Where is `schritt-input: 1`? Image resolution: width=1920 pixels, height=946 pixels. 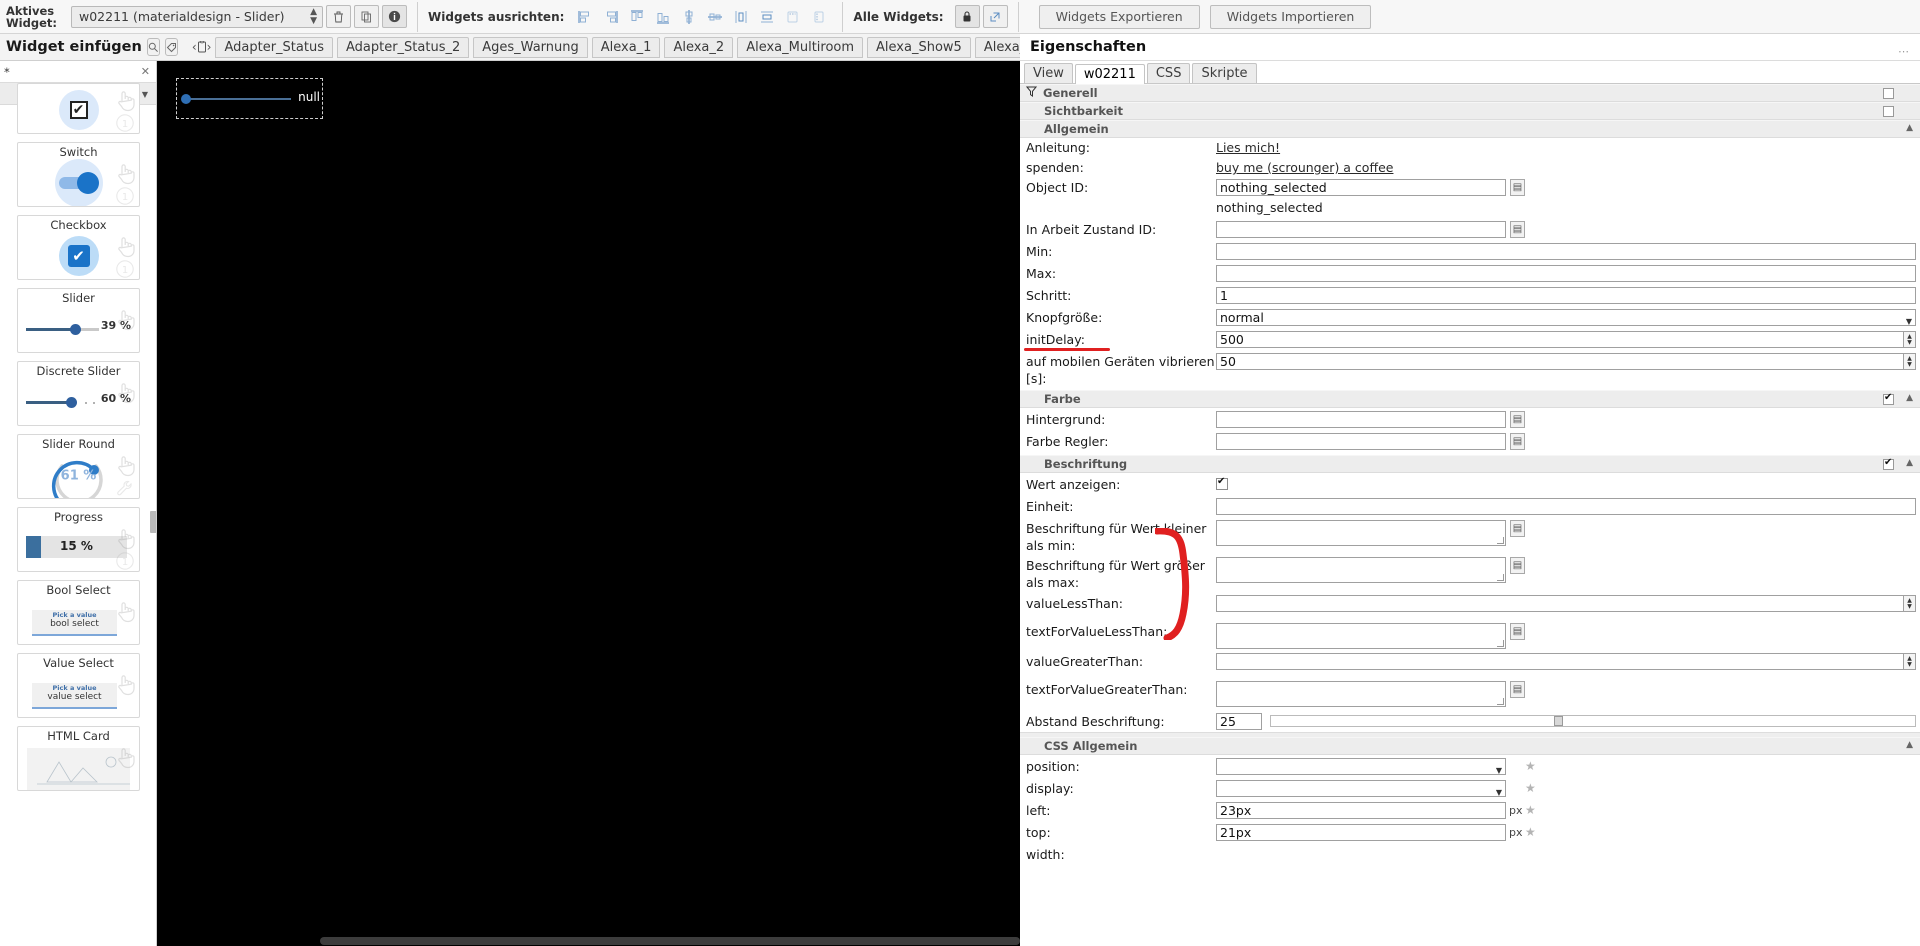
schritt-input: 1 is located at coordinates (1566, 295).